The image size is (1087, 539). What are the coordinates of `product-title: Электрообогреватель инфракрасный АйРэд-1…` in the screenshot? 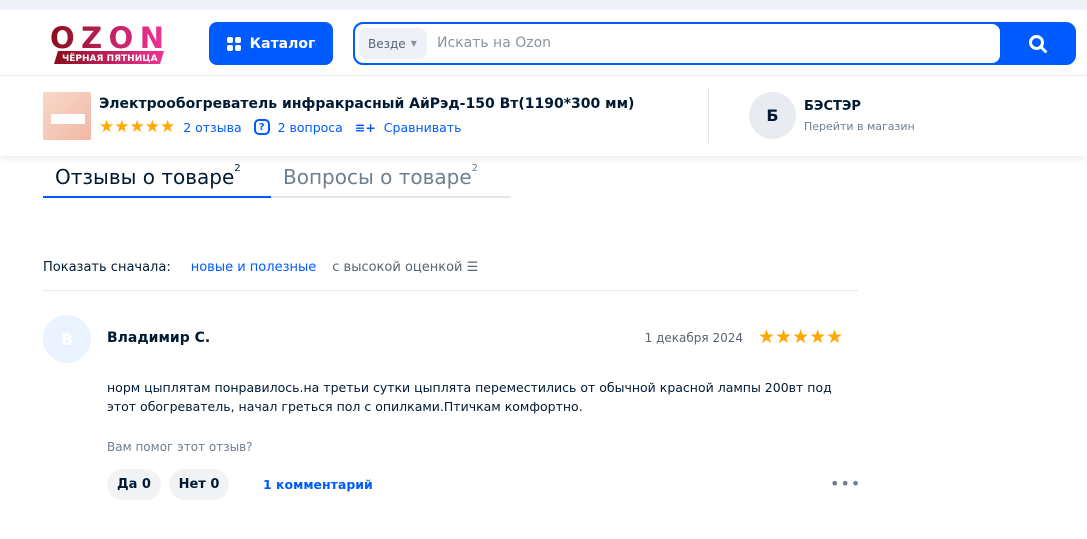 It's located at (367, 104).